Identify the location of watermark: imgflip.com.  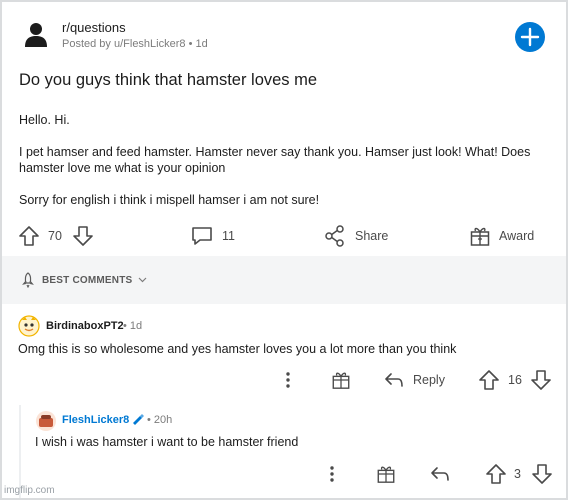
(29, 490).